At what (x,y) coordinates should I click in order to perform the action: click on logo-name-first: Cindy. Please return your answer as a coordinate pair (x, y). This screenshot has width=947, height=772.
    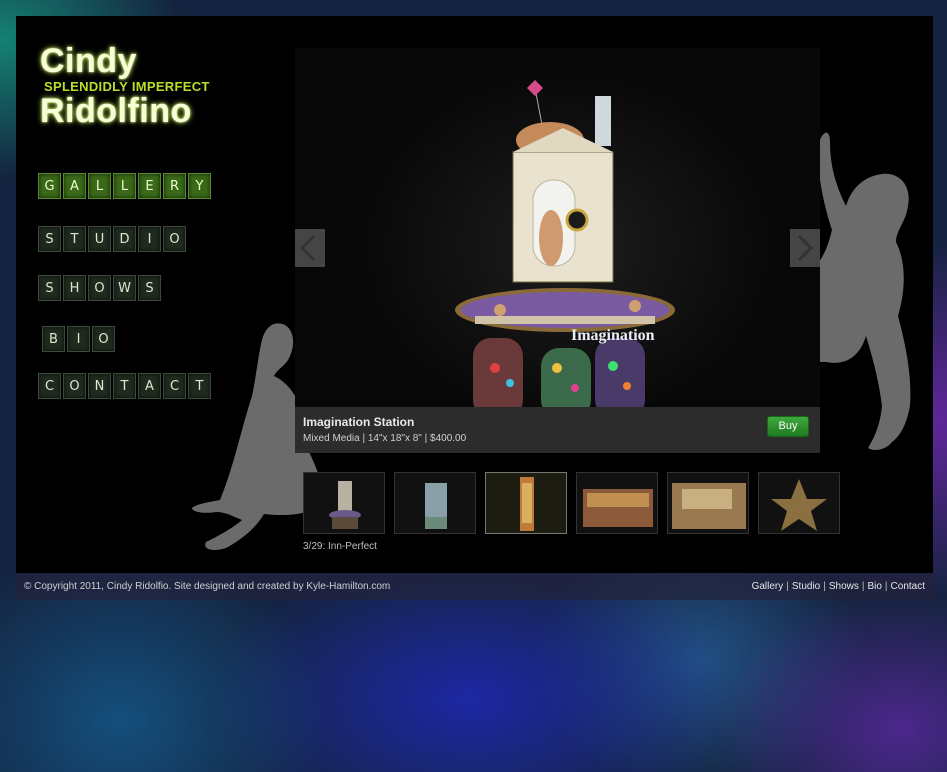
    Looking at the image, I should click on (88, 61).